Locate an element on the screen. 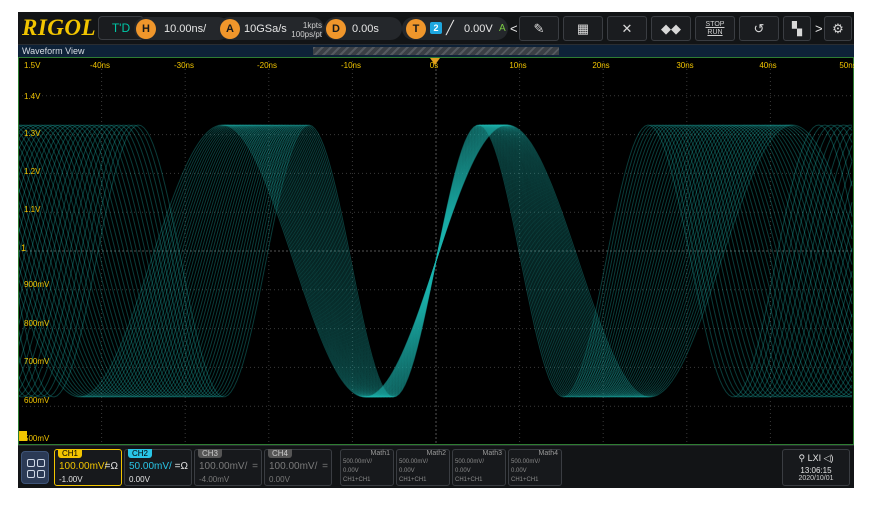  channel-box-ch4: CH4 100.00mV/ = 0.00V is located at coordinates (298, 467).